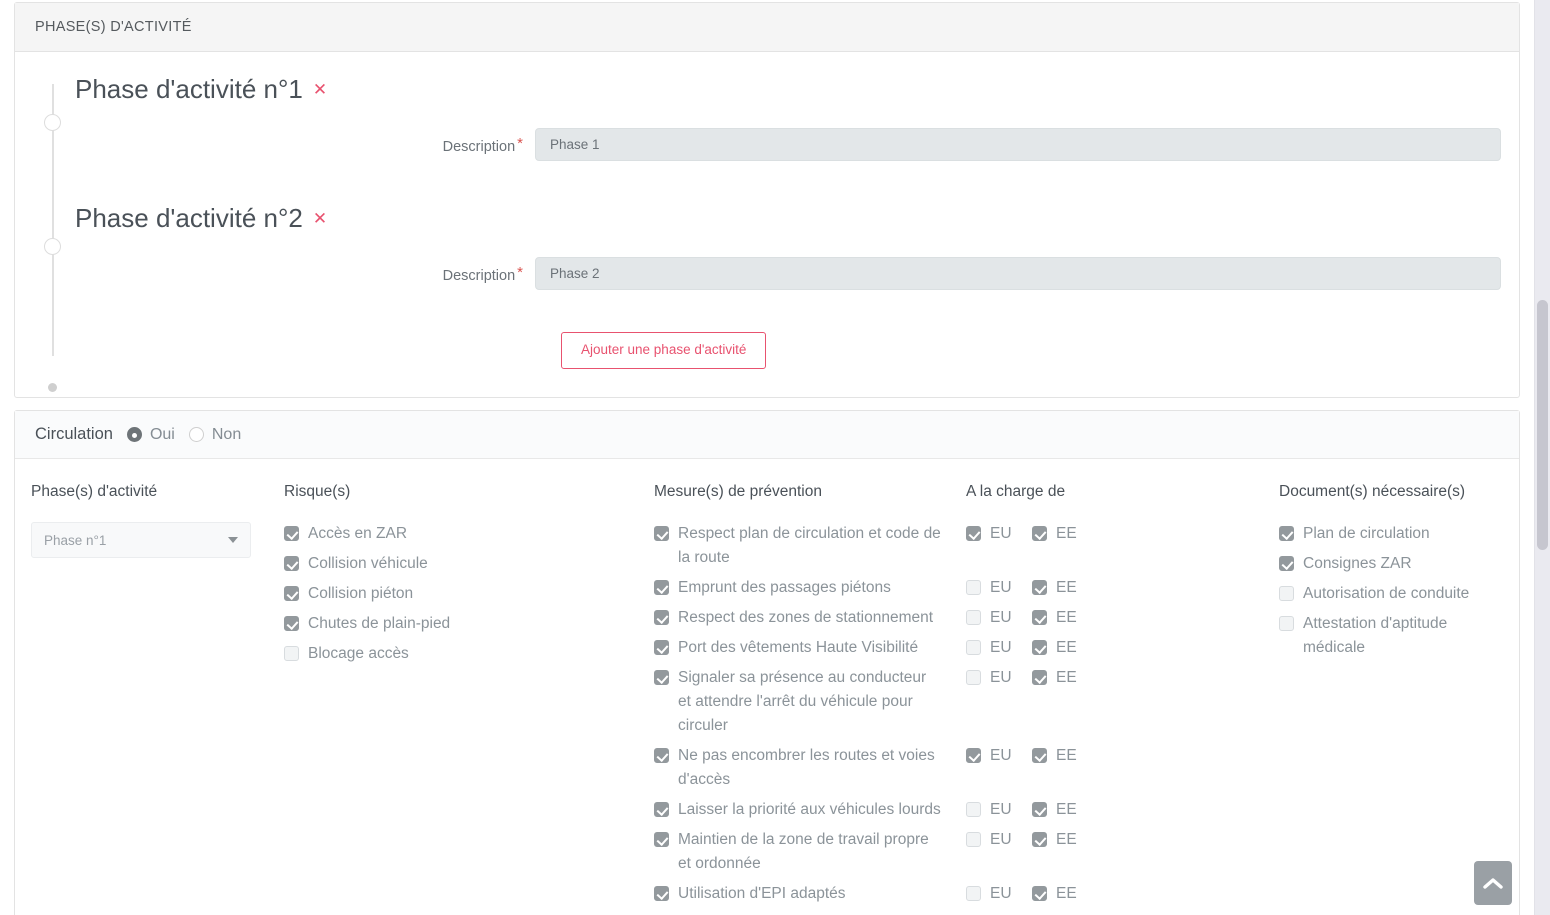 Image resolution: width=1550 pixels, height=915 pixels. What do you see at coordinates (150, 435) in the screenshot?
I see `circulation-radio-oui: Oui` at bounding box center [150, 435].